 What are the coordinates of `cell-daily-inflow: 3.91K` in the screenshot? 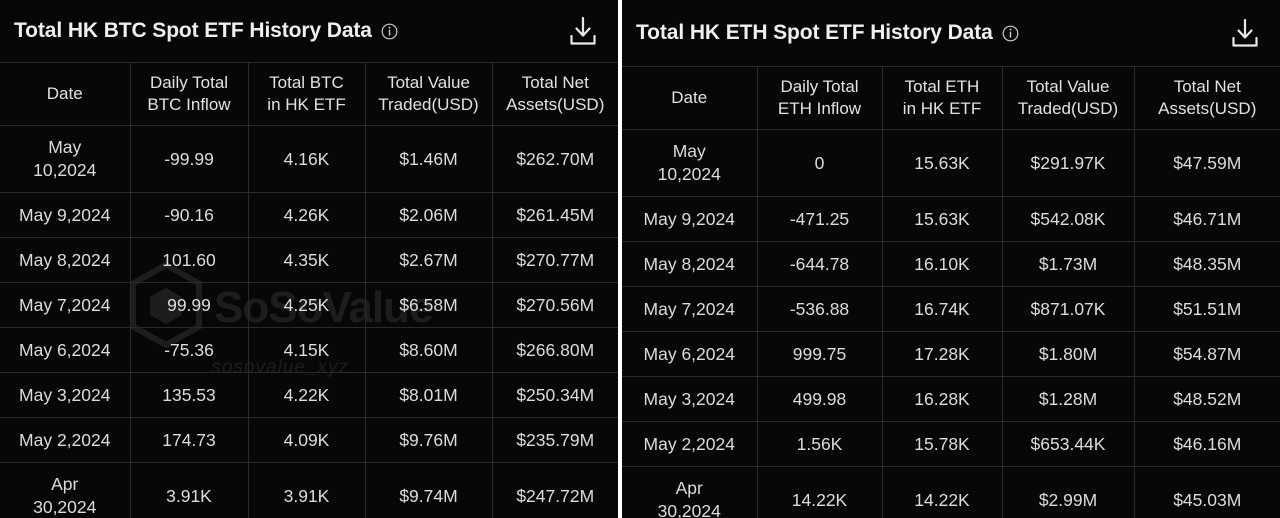 It's located at (189, 490).